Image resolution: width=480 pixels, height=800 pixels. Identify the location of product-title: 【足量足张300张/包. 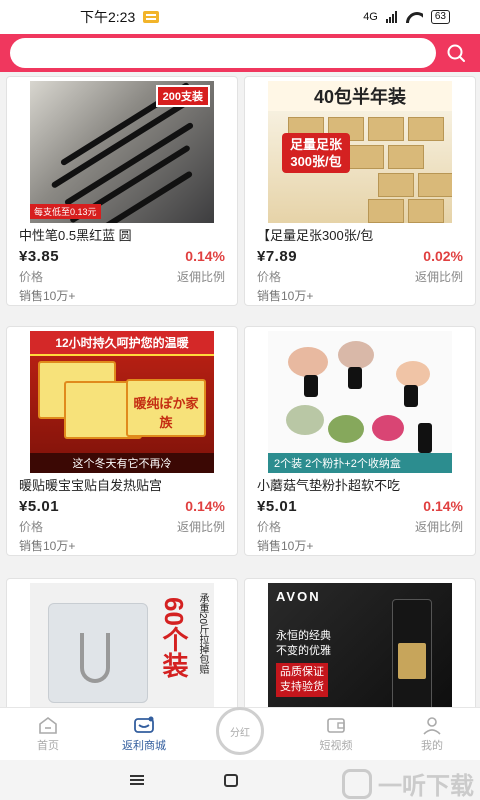
(315, 235).